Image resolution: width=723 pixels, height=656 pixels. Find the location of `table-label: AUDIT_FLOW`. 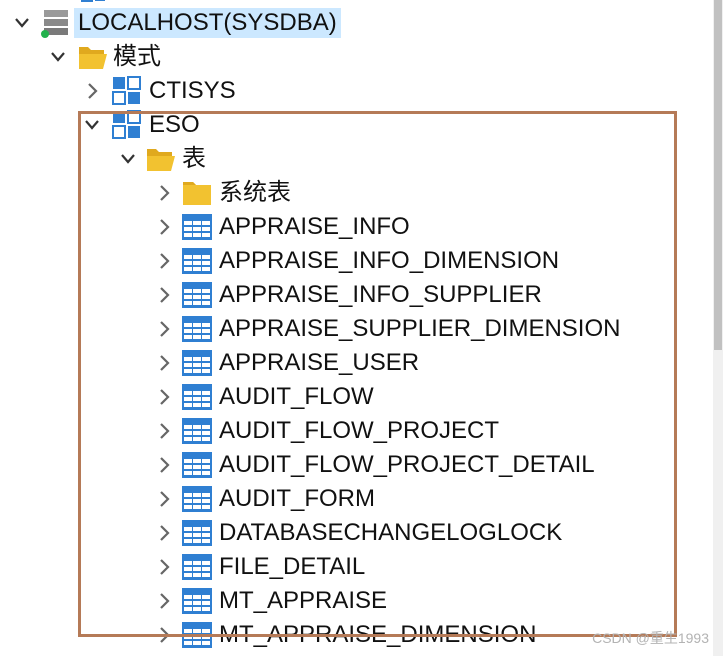

table-label: AUDIT_FLOW is located at coordinates (296, 397).